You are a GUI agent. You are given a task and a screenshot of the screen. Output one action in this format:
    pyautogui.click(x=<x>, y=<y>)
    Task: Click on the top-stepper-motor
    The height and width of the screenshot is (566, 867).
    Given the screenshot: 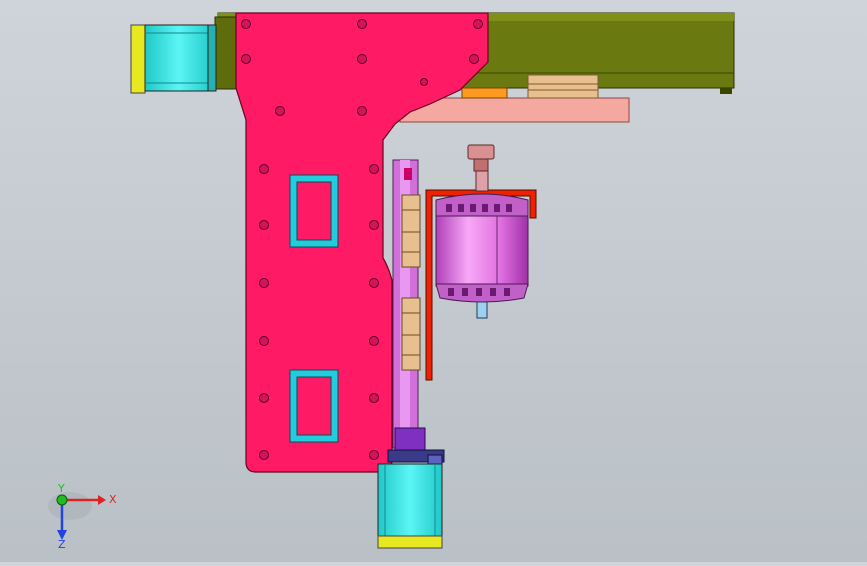 What is the action you would take?
    pyautogui.click(x=173, y=59)
    